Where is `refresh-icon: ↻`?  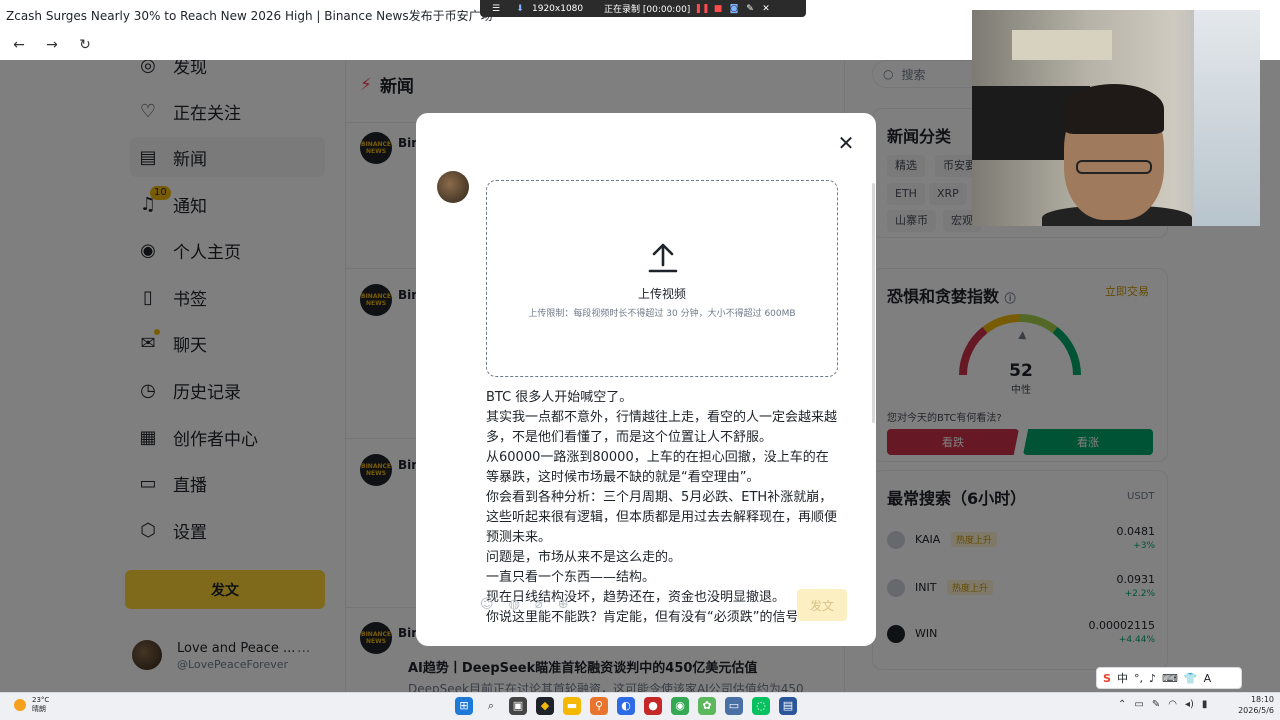 refresh-icon: ↻ is located at coordinates (85, 45).